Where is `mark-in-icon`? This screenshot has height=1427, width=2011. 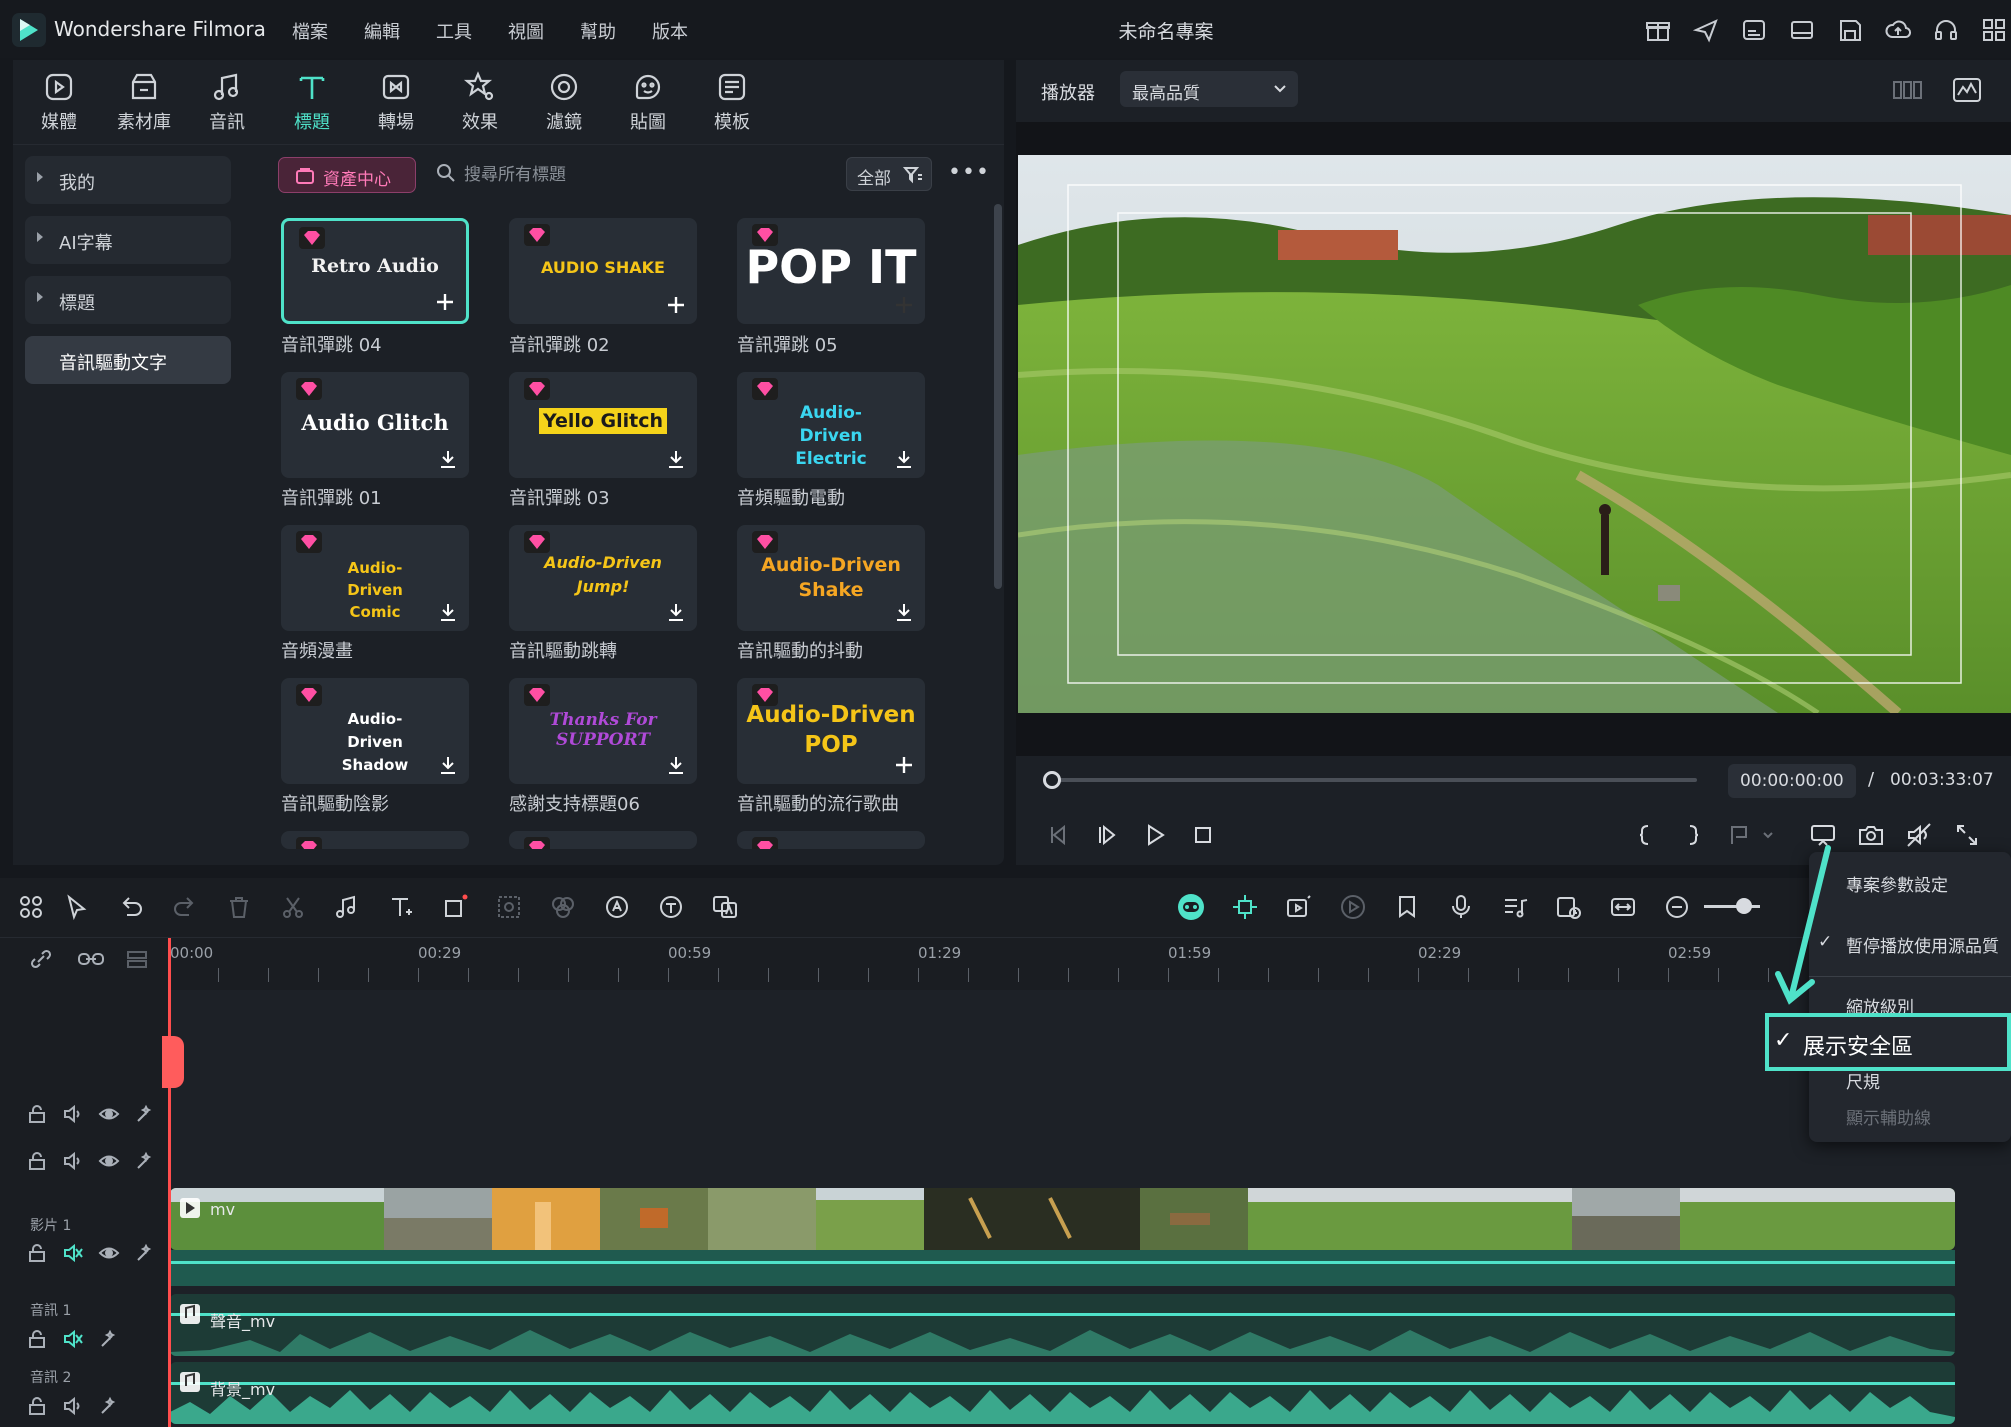
mark-in-icon is located at coordinates (1645, 835).